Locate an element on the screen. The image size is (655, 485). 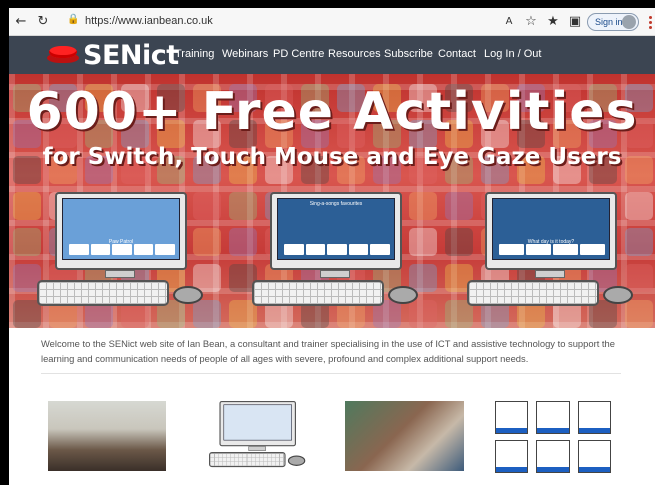
smiley-symbol-icon is located at coordinates (594, 456).